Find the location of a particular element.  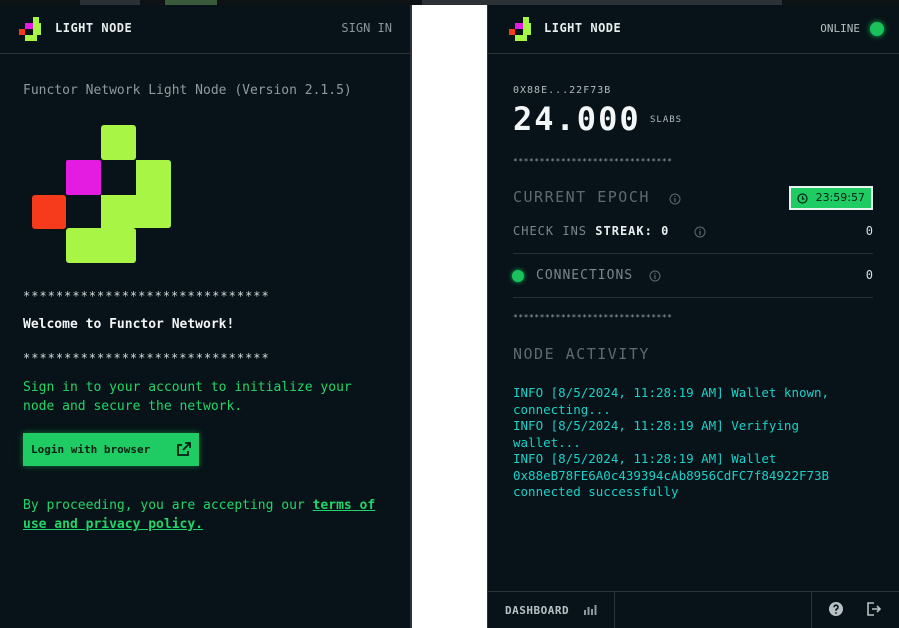

bottom-nav: DASHBOARD is located at coordinates (693, 609).